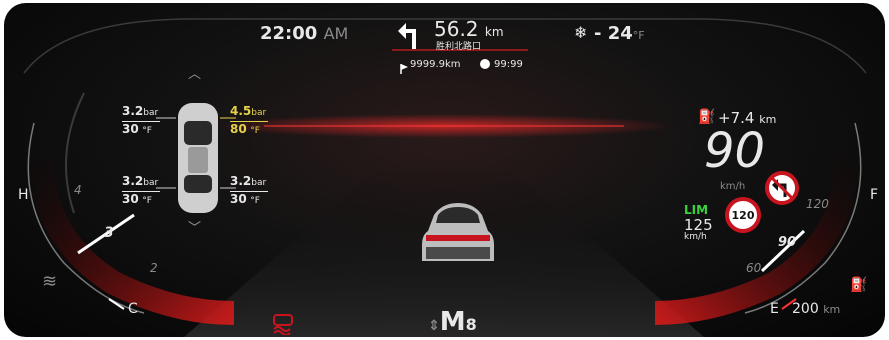  What do you see at coordinates (336, 33) in the screenshot?
I see `clock-ampm: AM` at bounding box center [336, 33].